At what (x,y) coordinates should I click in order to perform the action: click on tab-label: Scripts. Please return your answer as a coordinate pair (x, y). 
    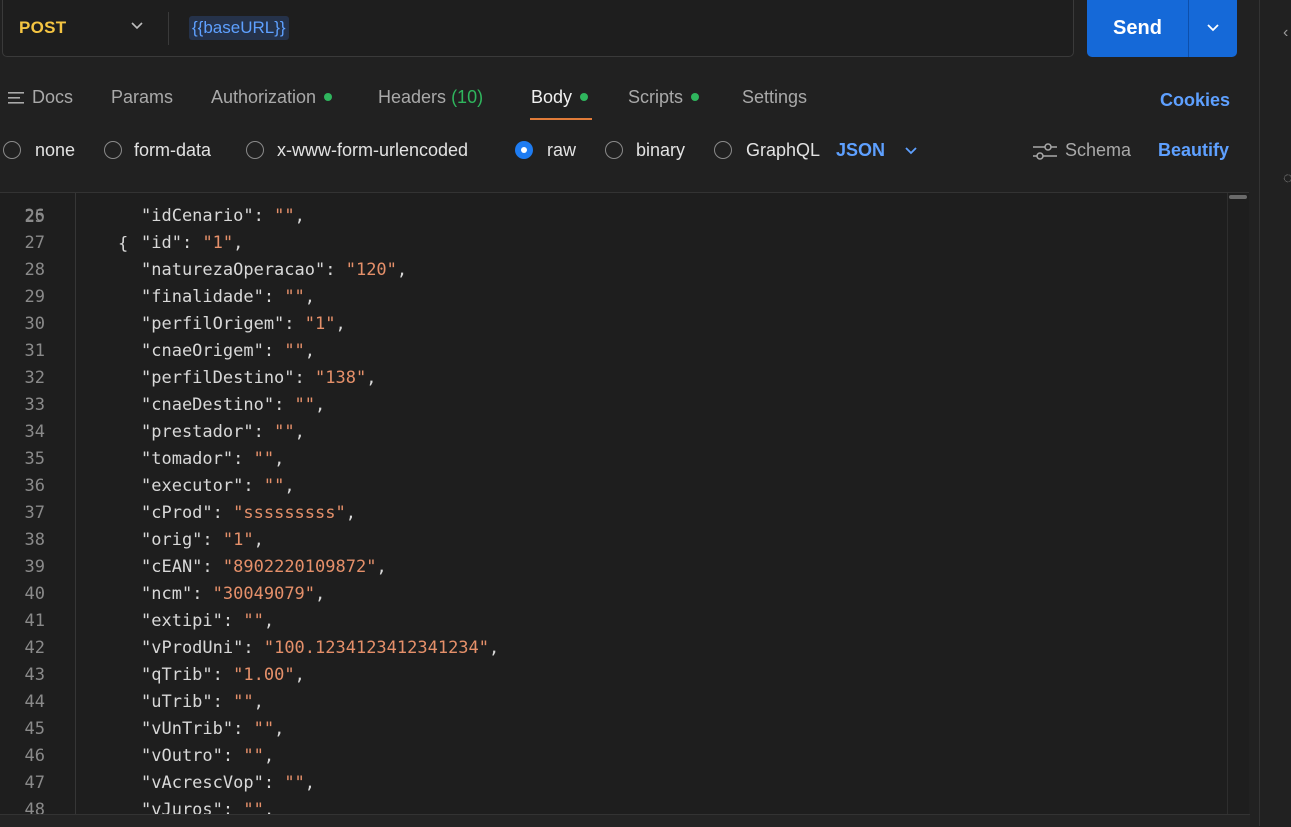
    Looking at the image, I should click on (656, 97).